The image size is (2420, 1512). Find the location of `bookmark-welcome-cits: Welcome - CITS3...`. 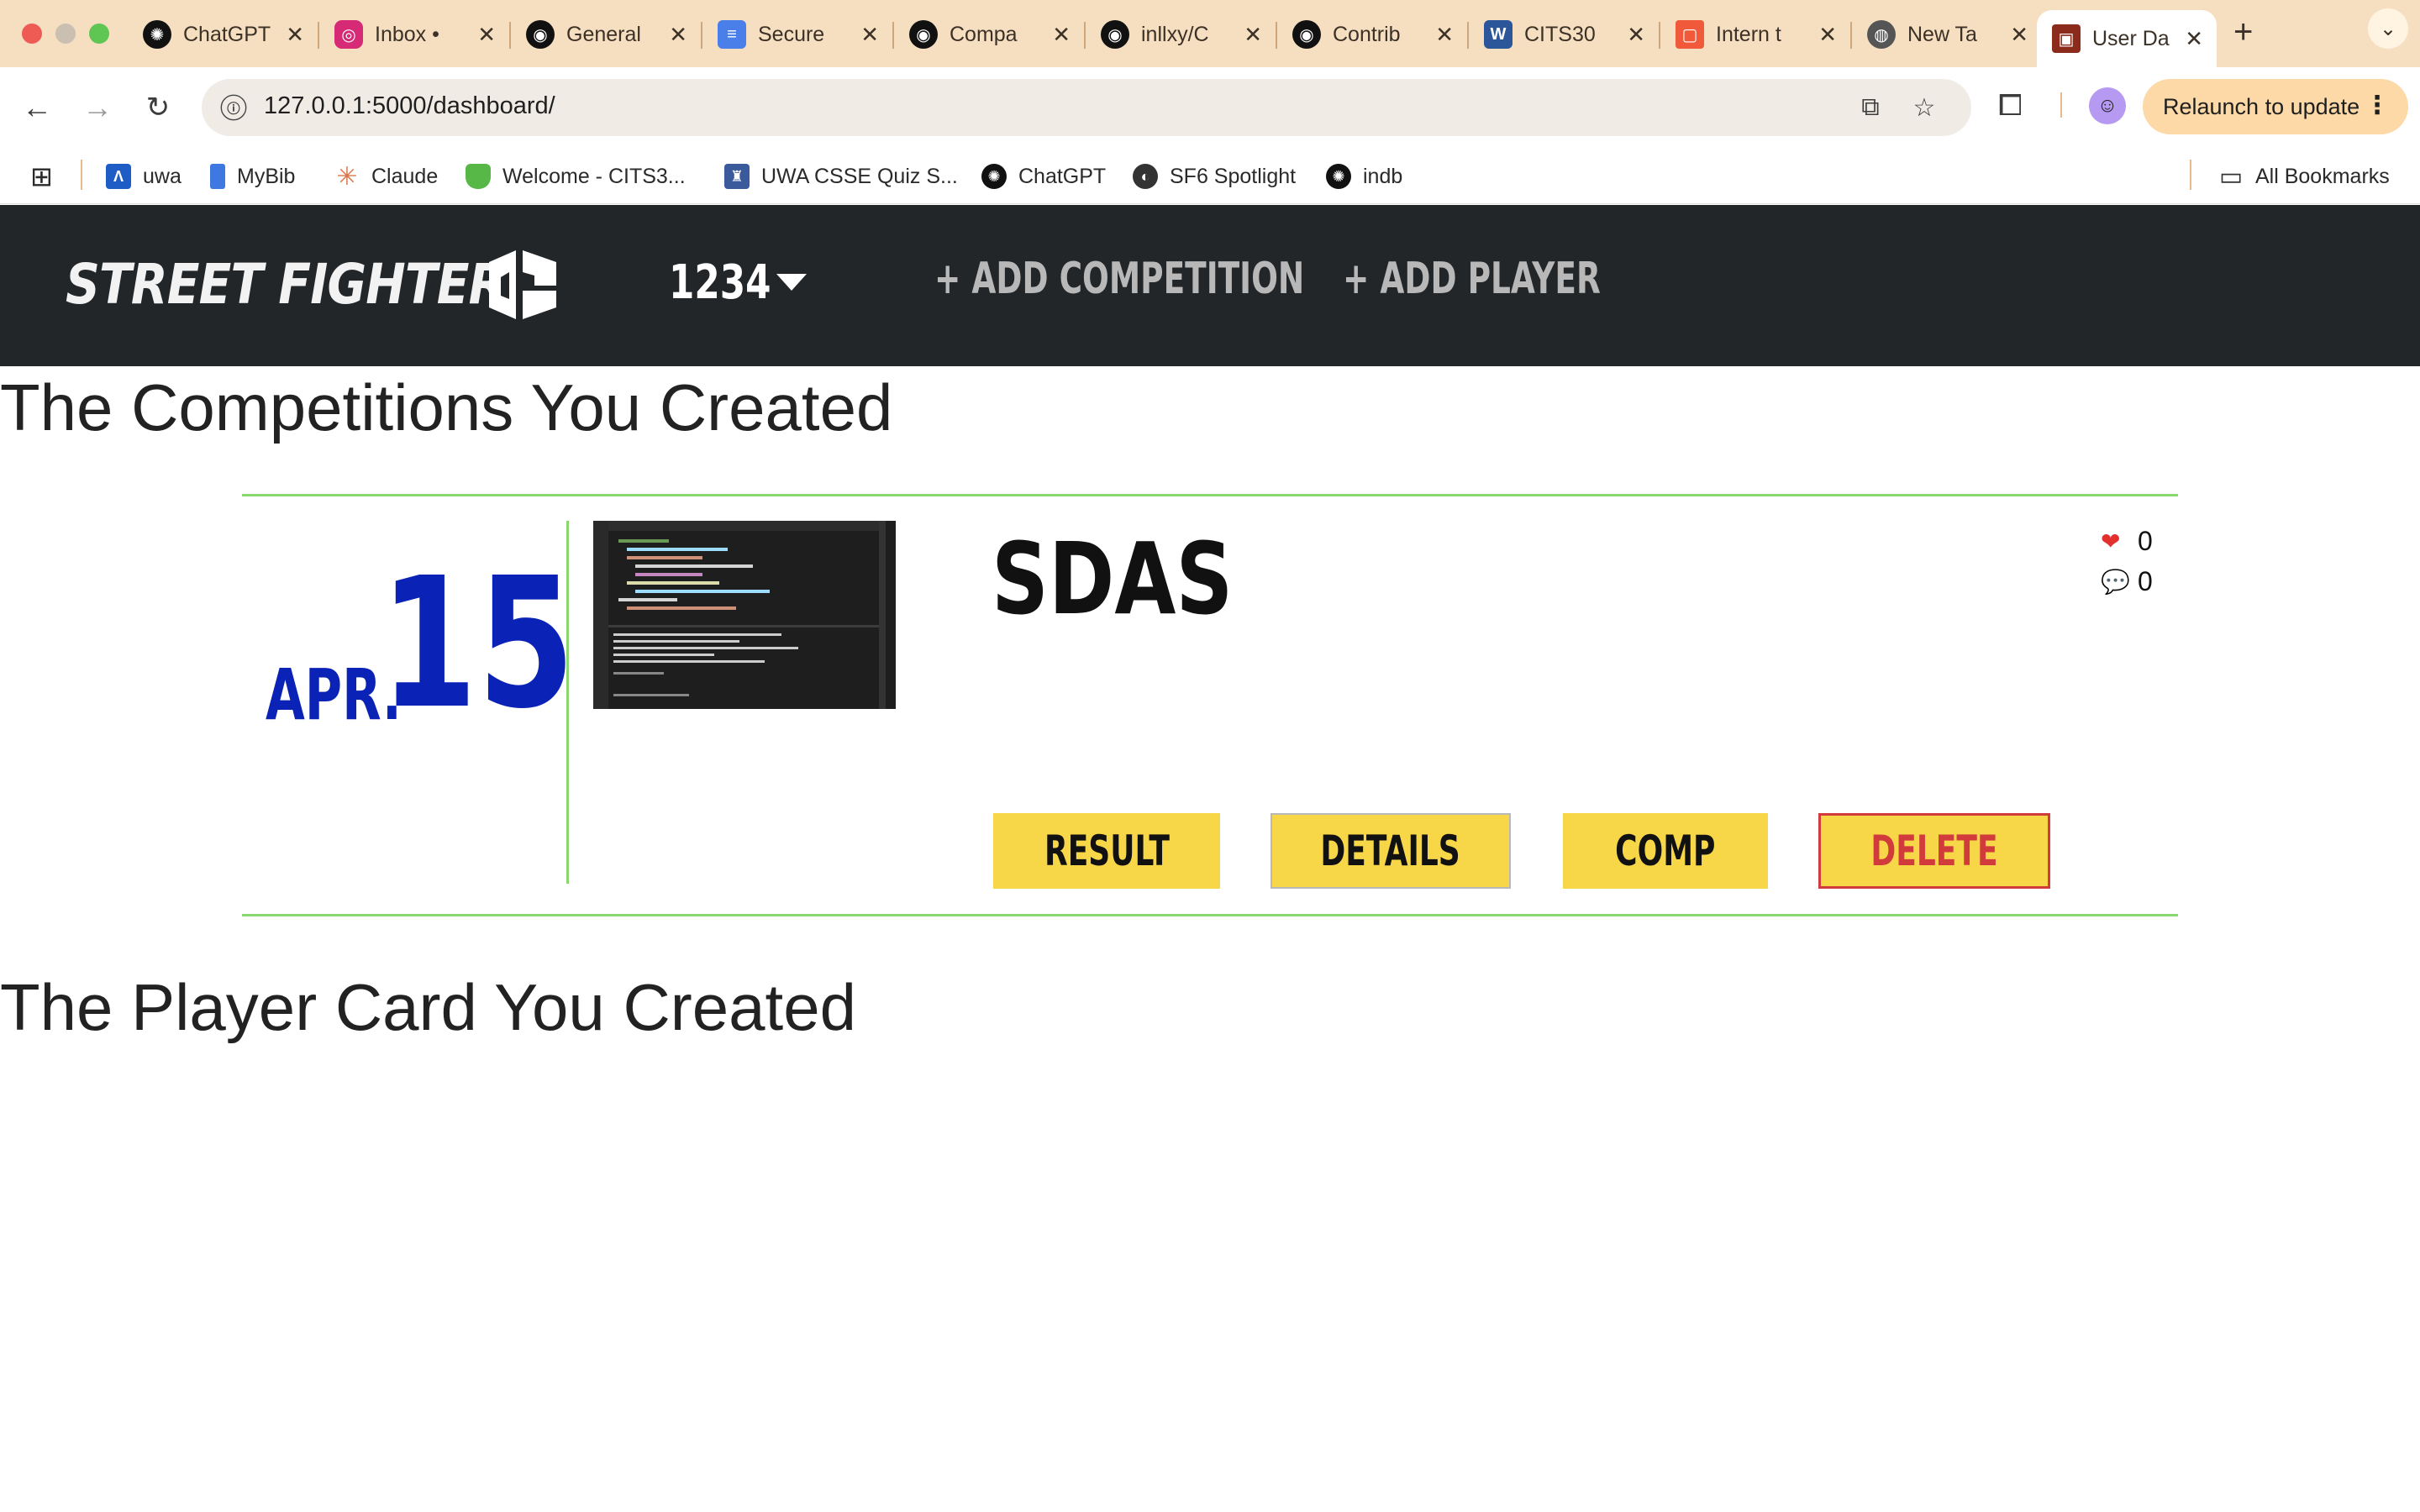

bookmark-welcome-cits: Welcome - CITS3... is located at coordinates (576, 176).